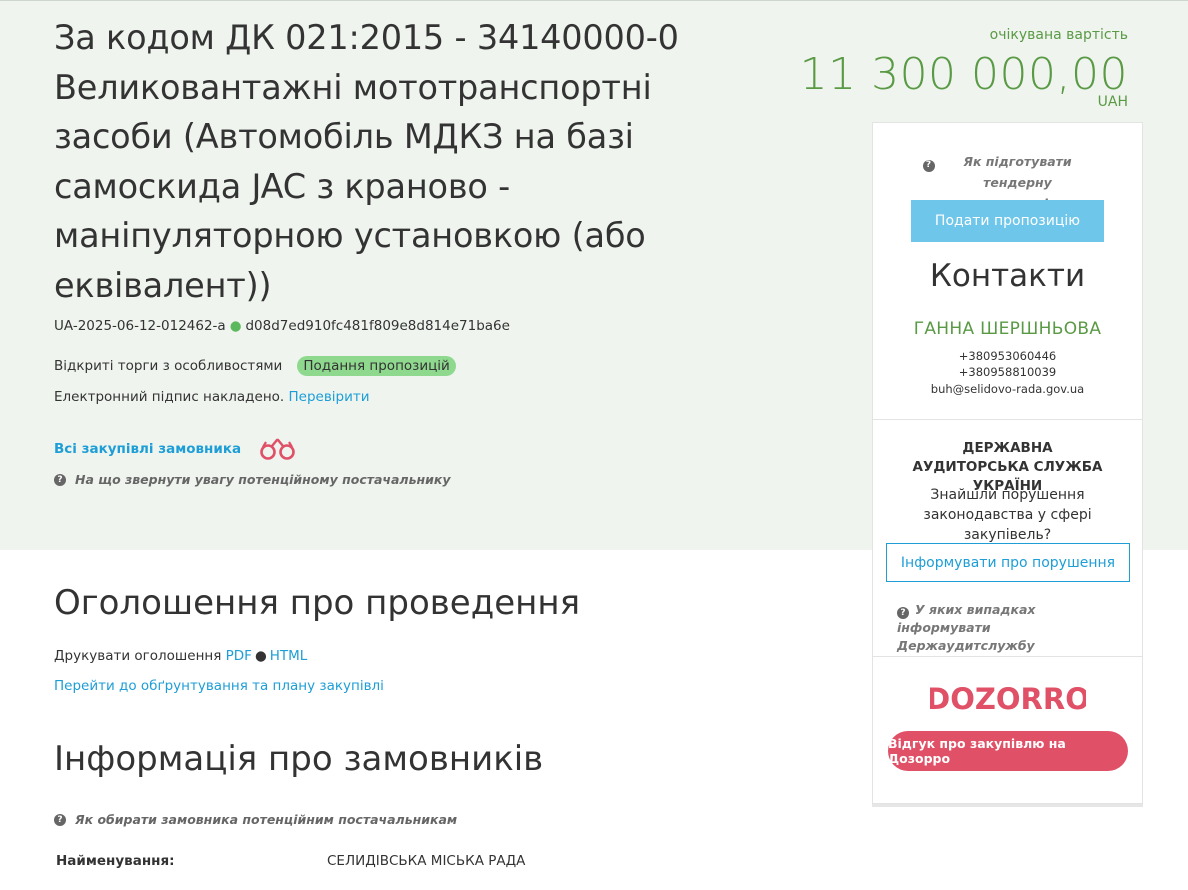 This screenshot has width=1188, height=890. Describe the element at coordinates (169, 397) in the screenshot. I see `signature-text: Електронний підпис накладено.` at that location.